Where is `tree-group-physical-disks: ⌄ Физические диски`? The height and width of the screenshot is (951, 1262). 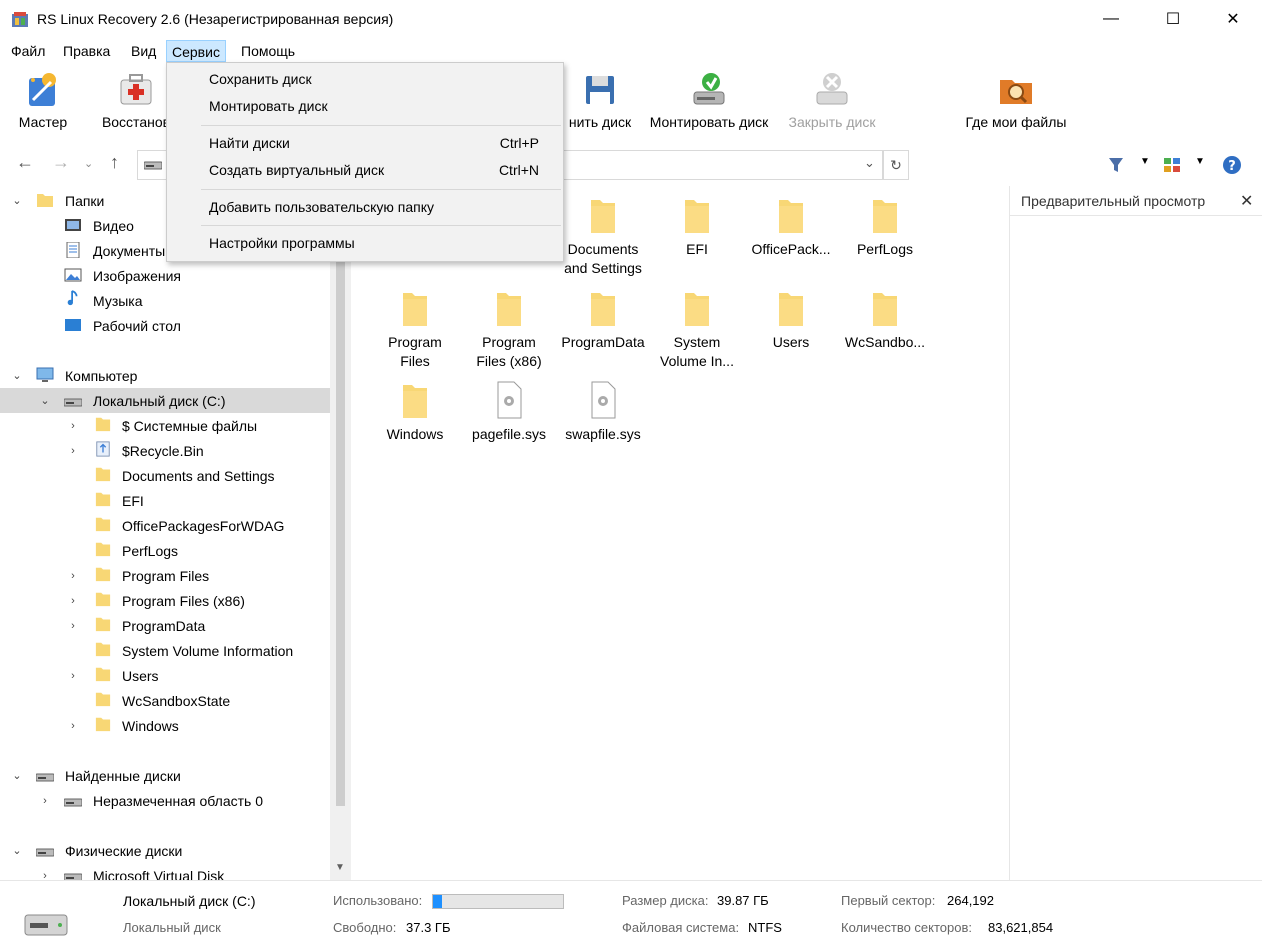
tree-group-physical-disks: ⌄ Физические диски is located at coordinates (165, 850).